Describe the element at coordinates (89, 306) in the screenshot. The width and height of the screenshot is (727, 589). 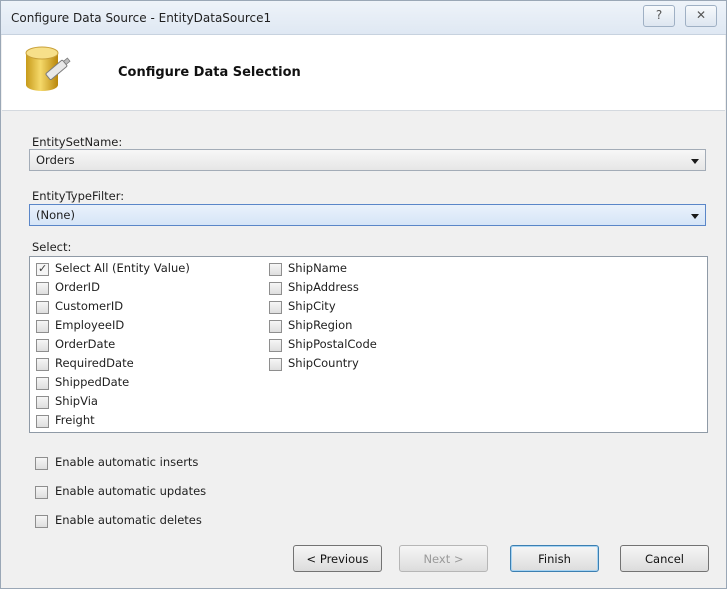
I see `list-item-label: CustomerID` at that location.